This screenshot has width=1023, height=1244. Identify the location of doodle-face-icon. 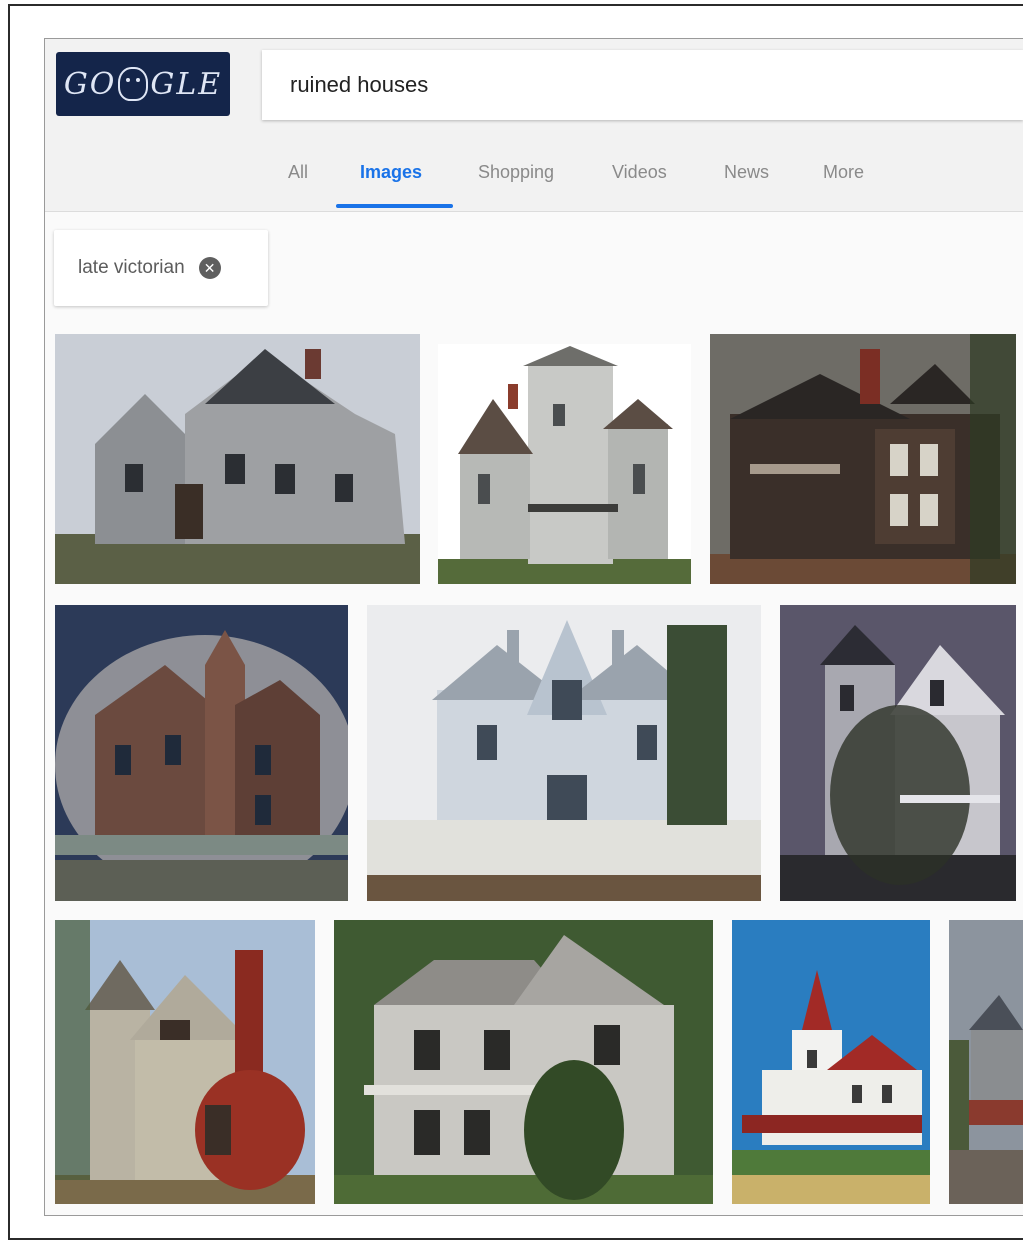
(133, 84).